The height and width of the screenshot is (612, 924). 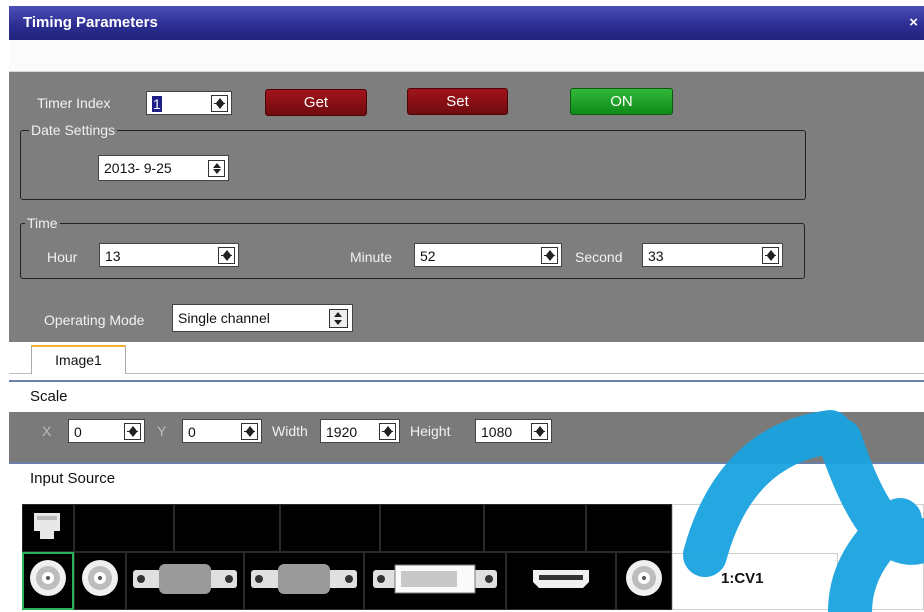 I want to click on close-icon: ×, so click(x=913, y=22).